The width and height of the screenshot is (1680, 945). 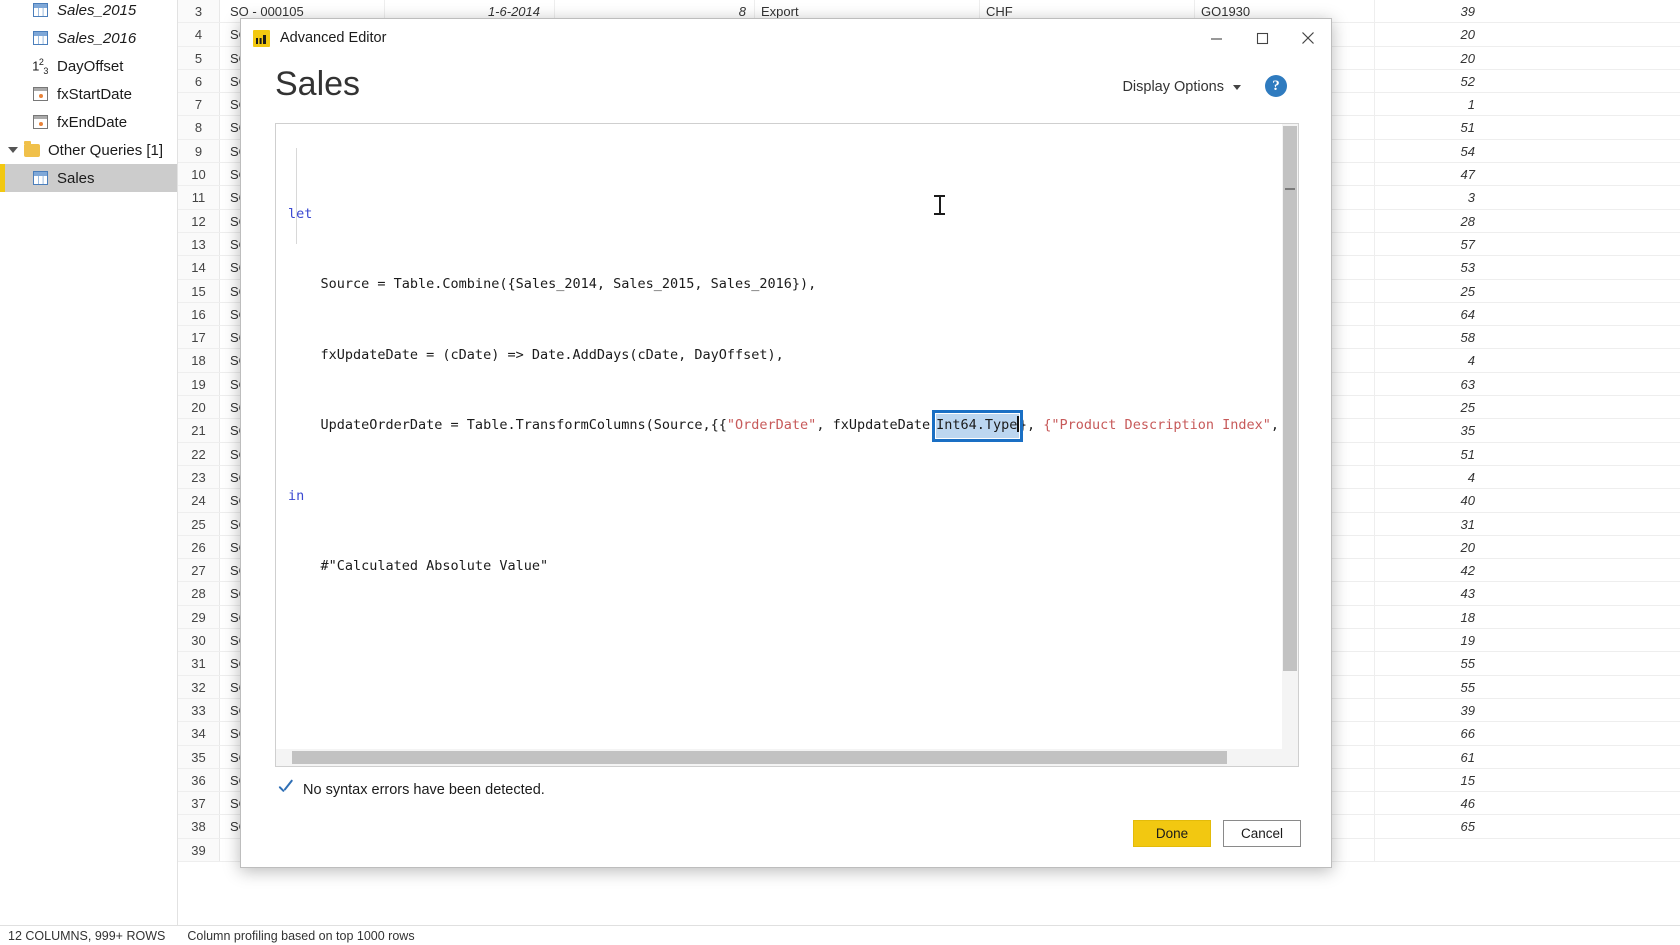 I want to click on row-index: 14, so click(x=199, y=267).